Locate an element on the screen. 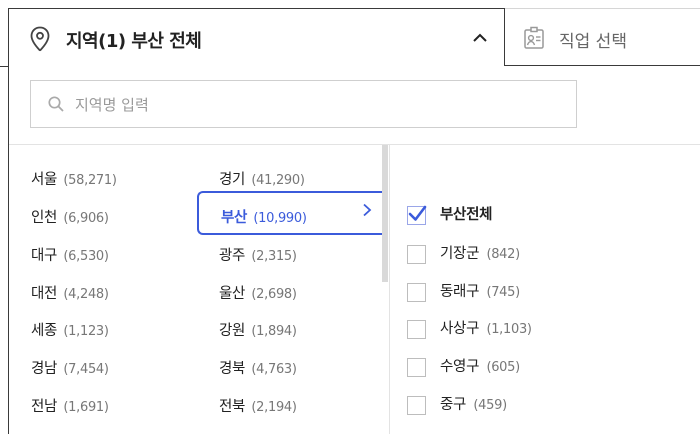 This screenshot has height=434, width=700. region-item-daegu: 대구 (6,530) is located at coordinates (70, 254).